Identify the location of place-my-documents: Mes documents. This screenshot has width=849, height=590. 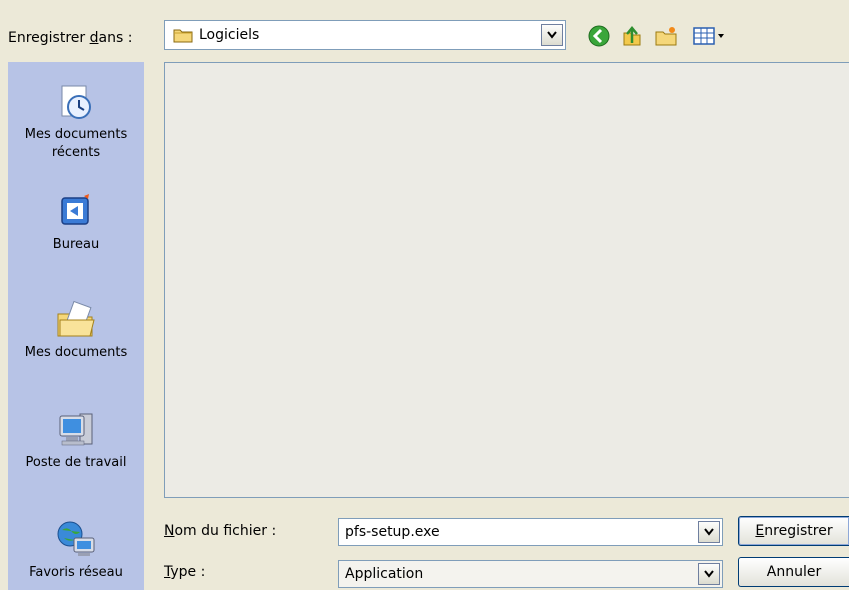
(76, 330).